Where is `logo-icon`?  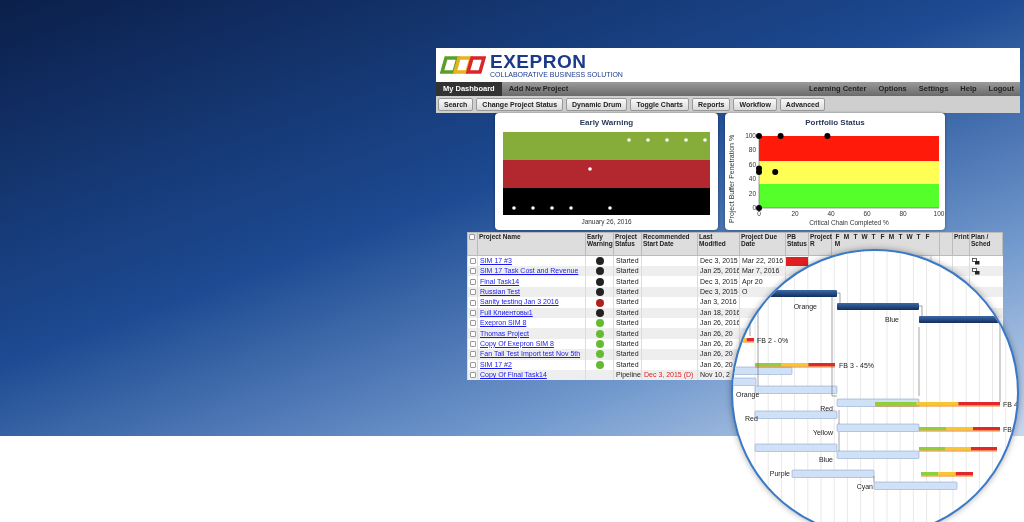 logo-icon is located at coordinates (463, 65).